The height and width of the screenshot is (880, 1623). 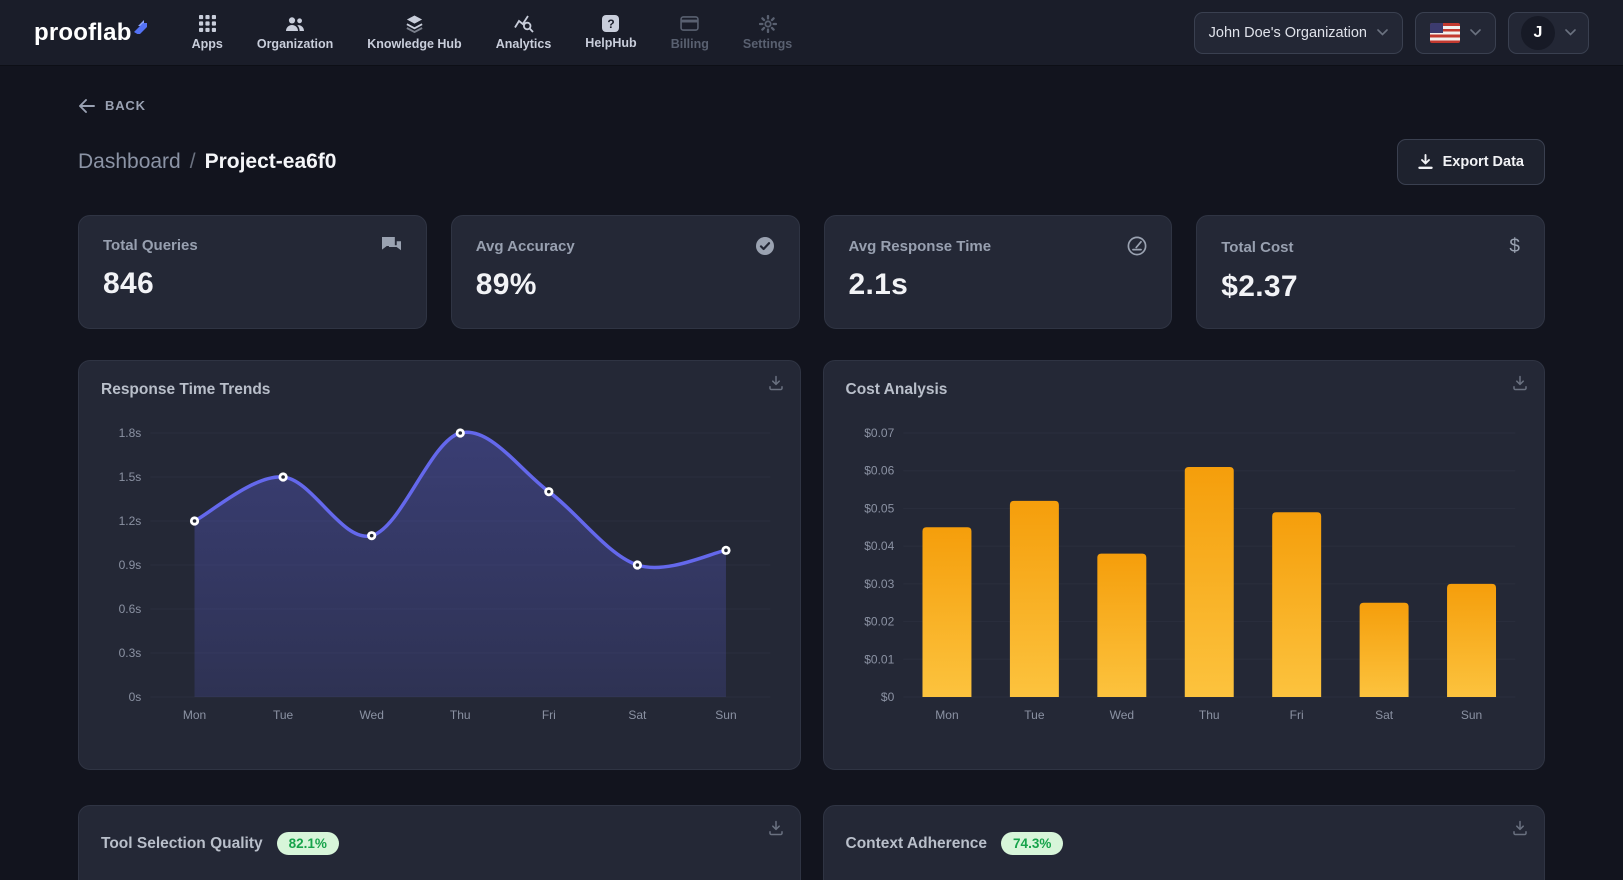 What do you see at coordinates (414, 43) in the screenshot?
I see `nav-label: Knowledge Hub` at bounding box center [414, 43].